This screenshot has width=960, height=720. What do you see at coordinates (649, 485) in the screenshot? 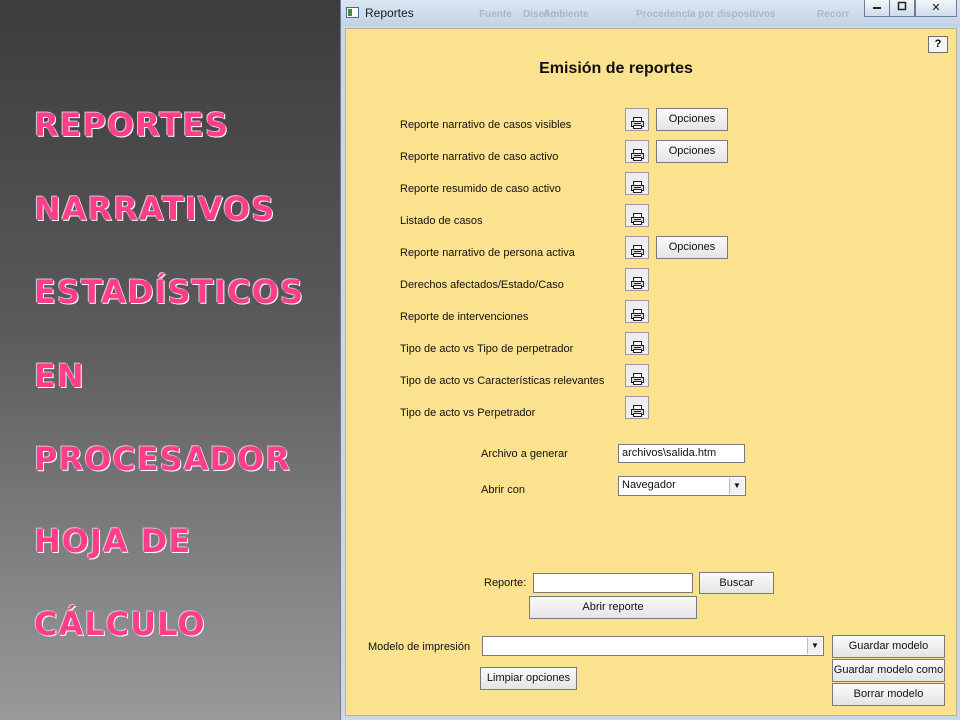
I see `abrir-con-value: Navegador` at bounding box center [649, 485].